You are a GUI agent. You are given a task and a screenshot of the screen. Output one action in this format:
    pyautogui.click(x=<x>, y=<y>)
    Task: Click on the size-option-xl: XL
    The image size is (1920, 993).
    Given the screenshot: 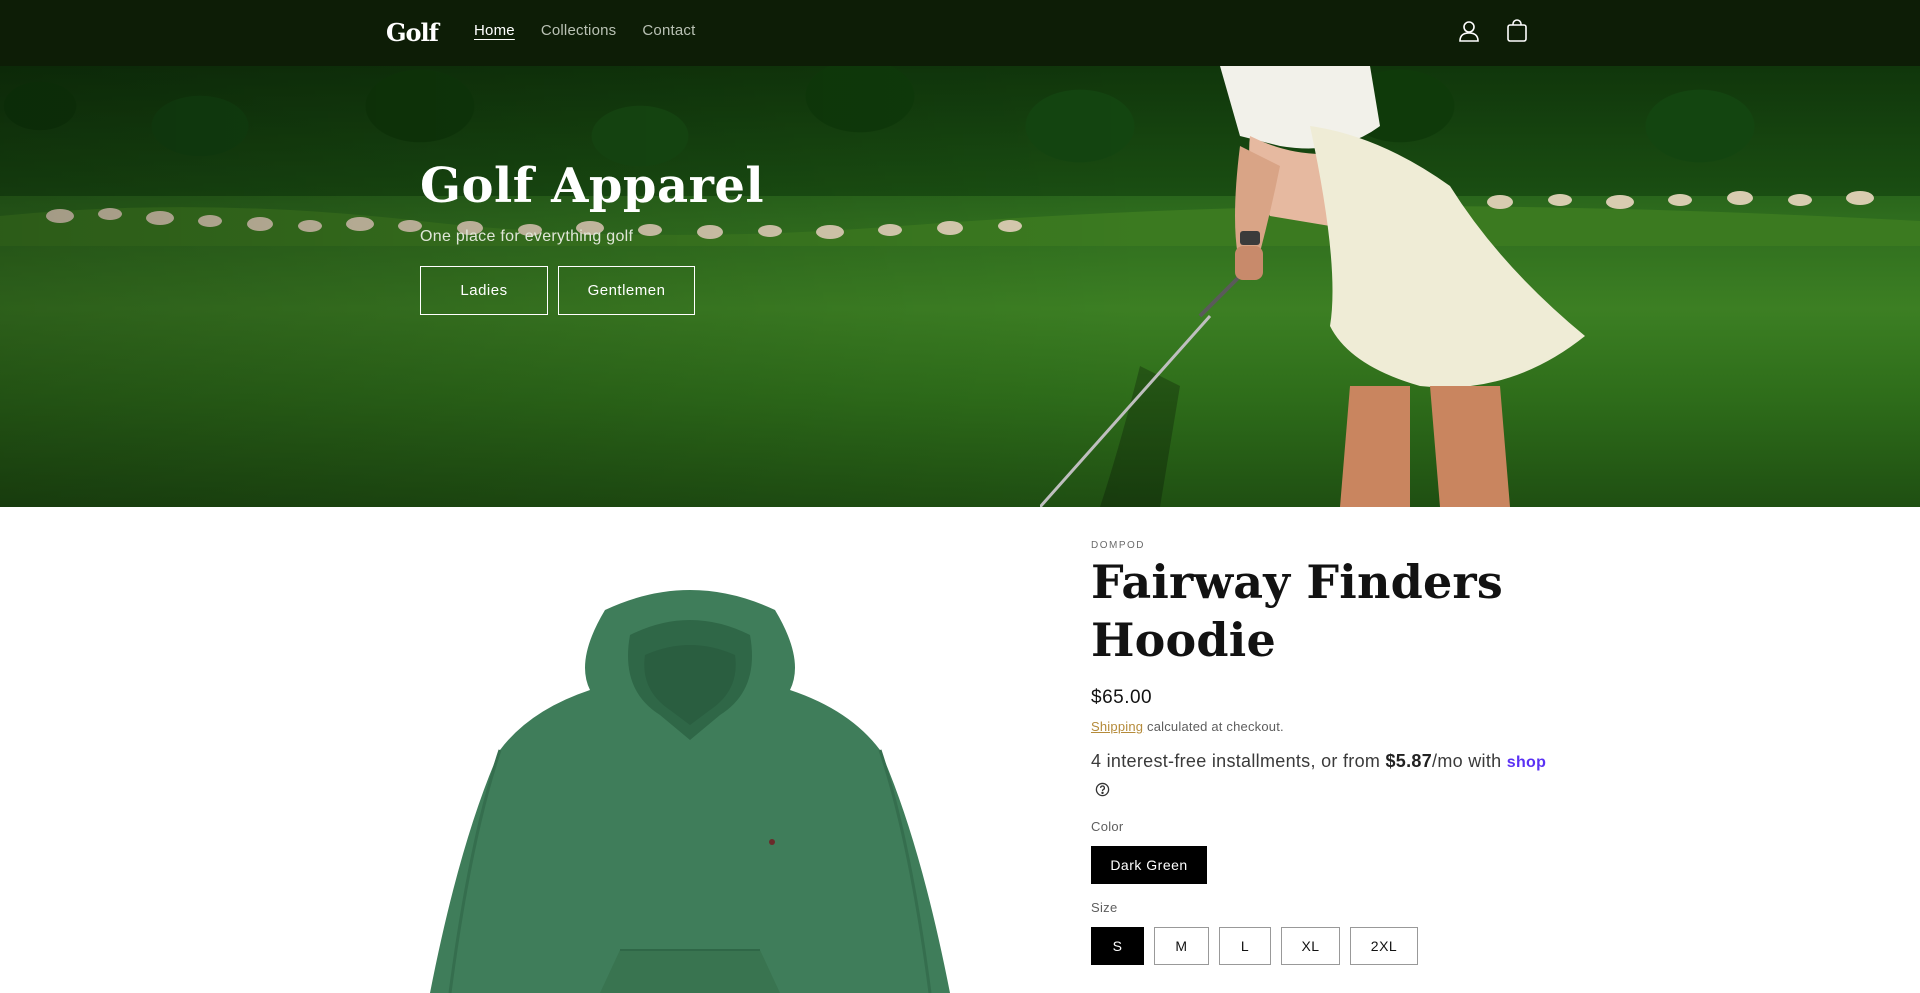 What is the action you would take?
    pyautogui.click(x=1310, y=946)
    